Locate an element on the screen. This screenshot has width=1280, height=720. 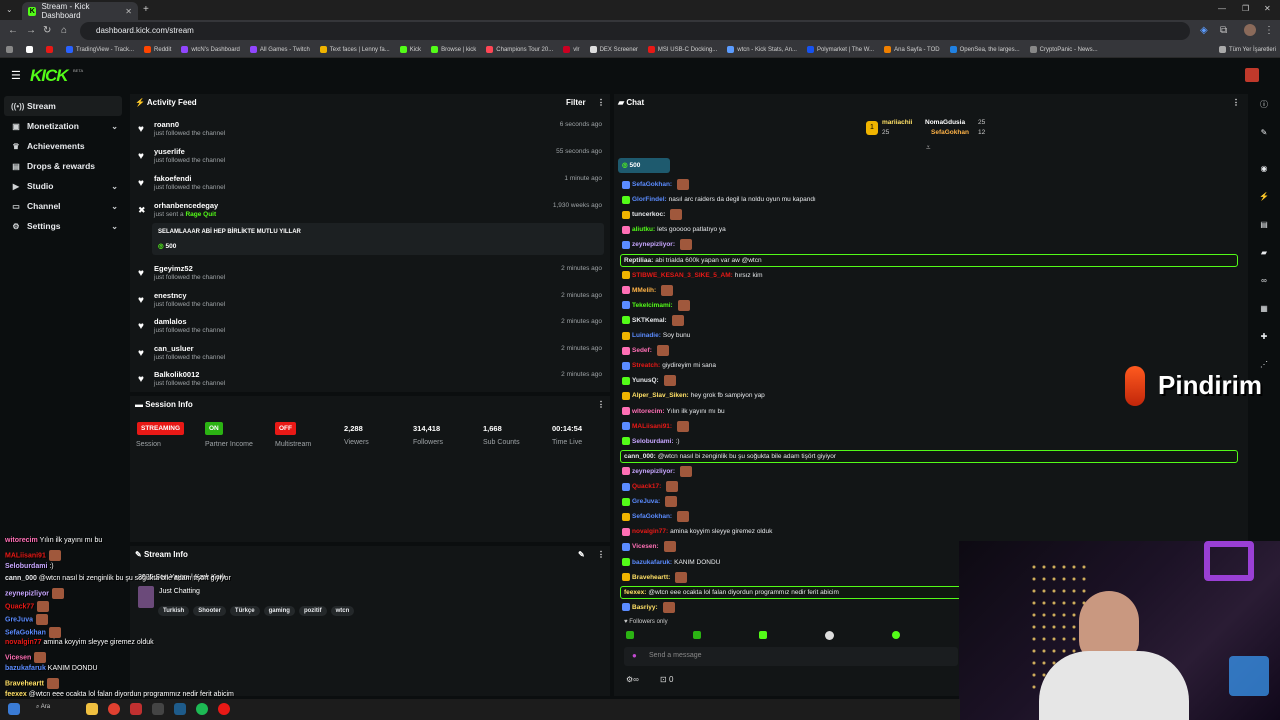
close-window-button: ✕ is located at coordinates (1267, 8).